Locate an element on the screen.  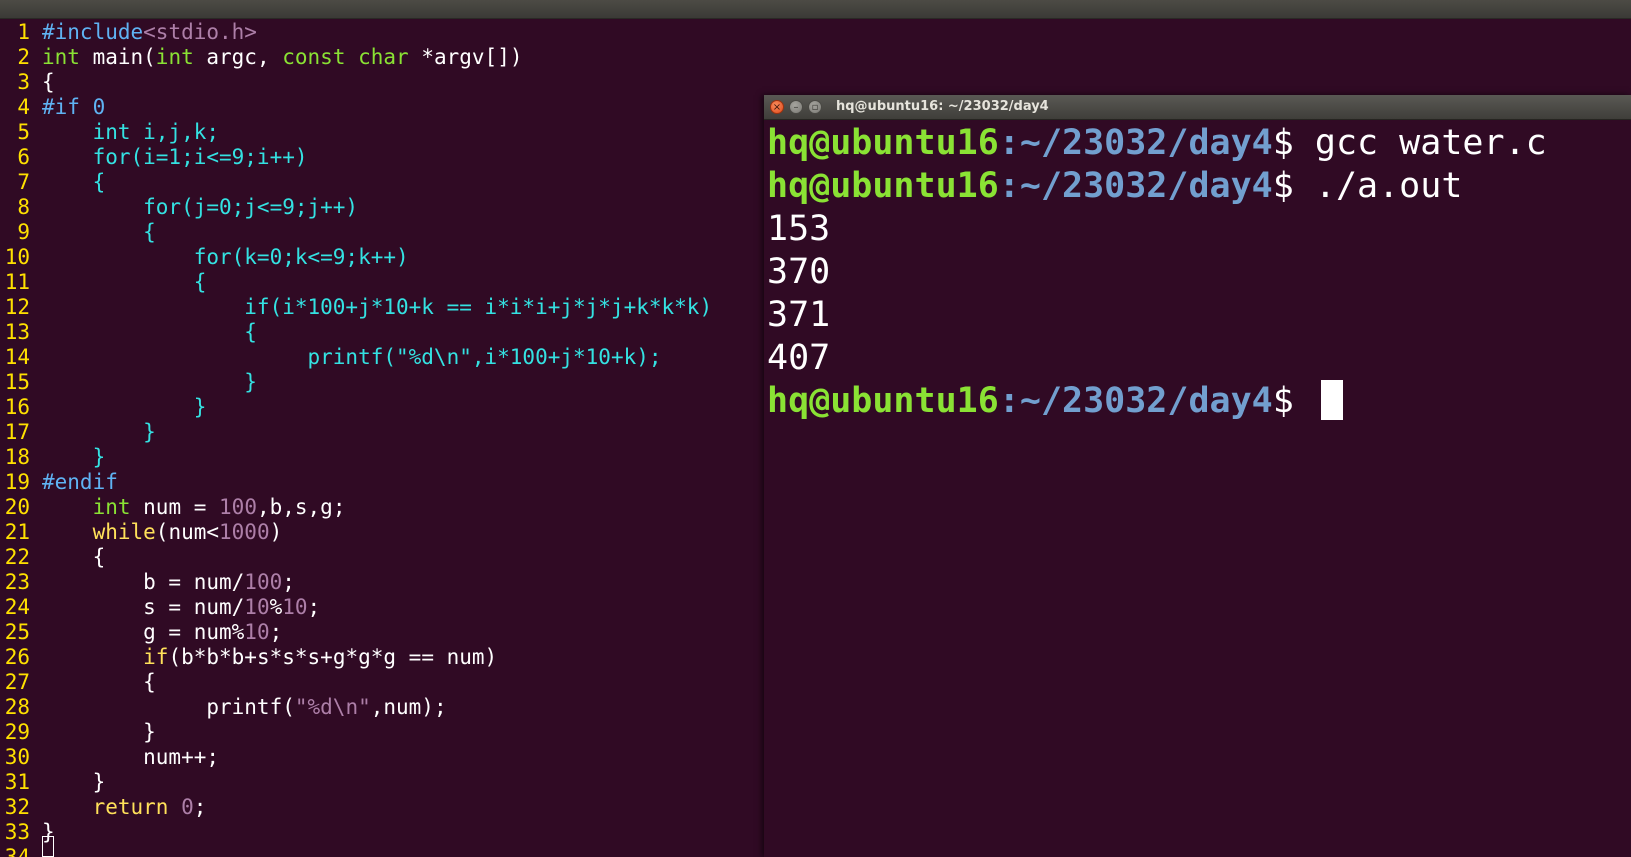
code-line: 10 for(k=0;k<=9;k++) is located at coordinates (382, 257).